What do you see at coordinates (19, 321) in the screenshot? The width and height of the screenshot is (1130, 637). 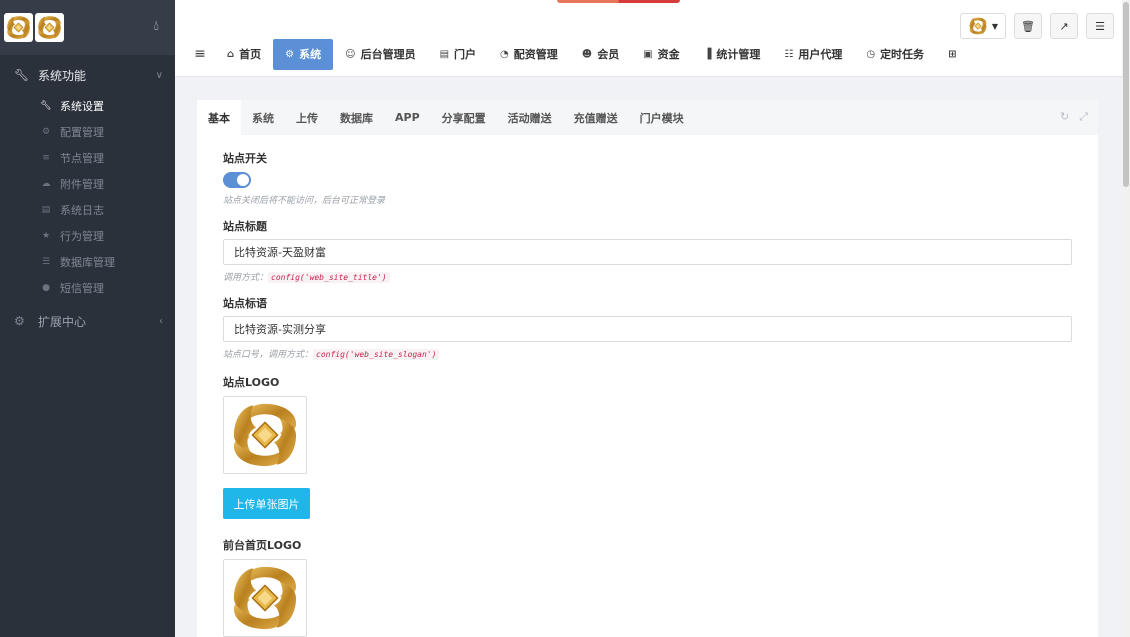 I see `gear-icon: ⚙` at bounding box center [19, 321].